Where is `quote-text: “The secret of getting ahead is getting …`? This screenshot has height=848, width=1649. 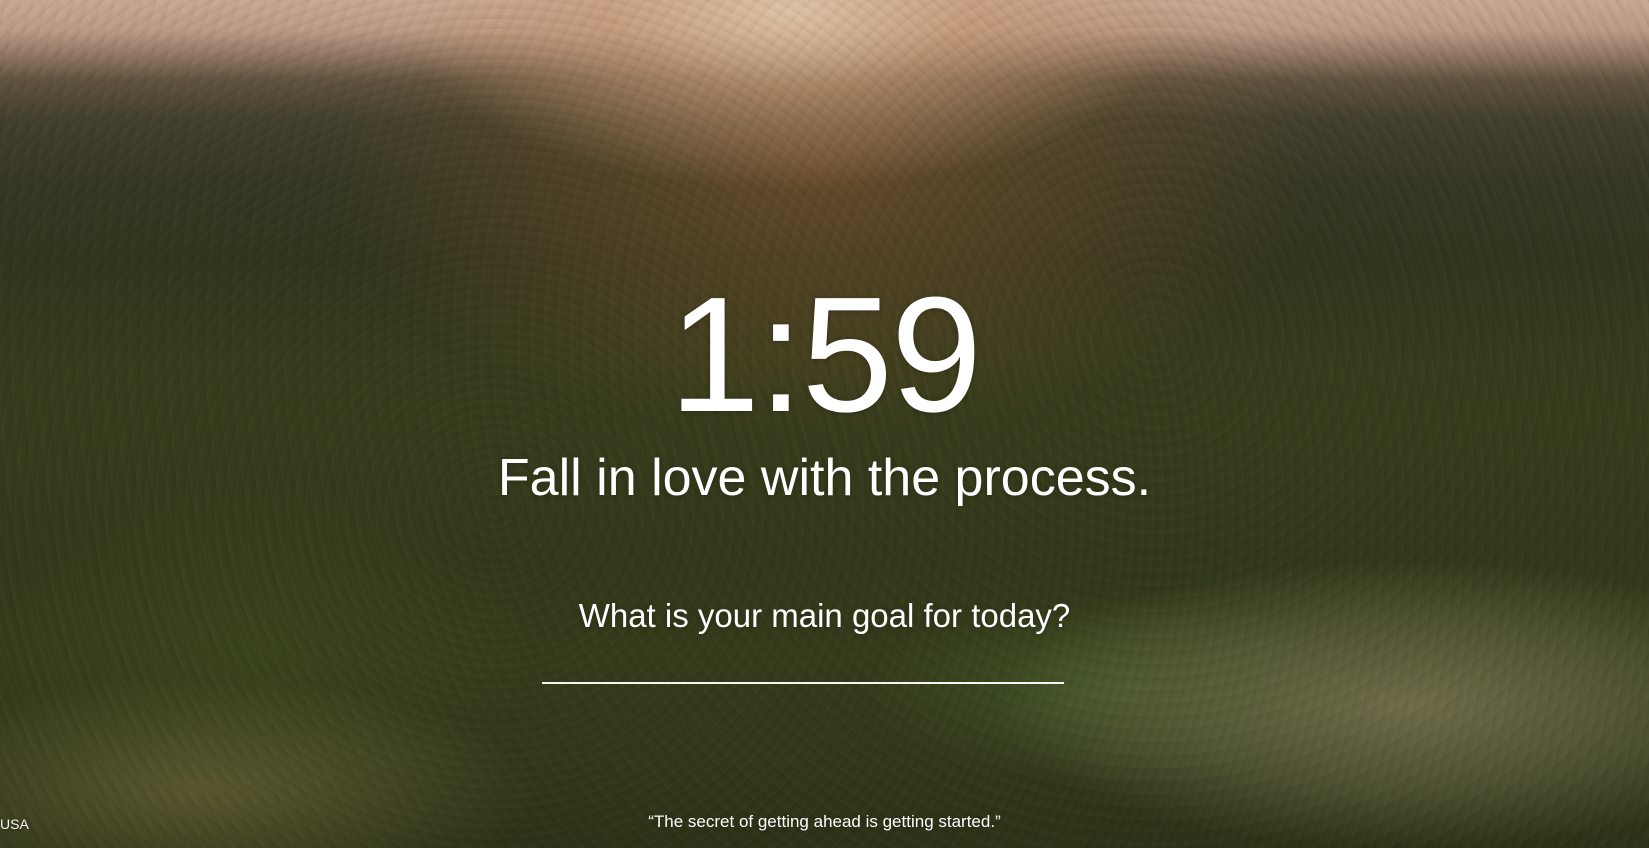 quote-text: “The secret of getting ahead is getting … is located at coordinates (824, 822).